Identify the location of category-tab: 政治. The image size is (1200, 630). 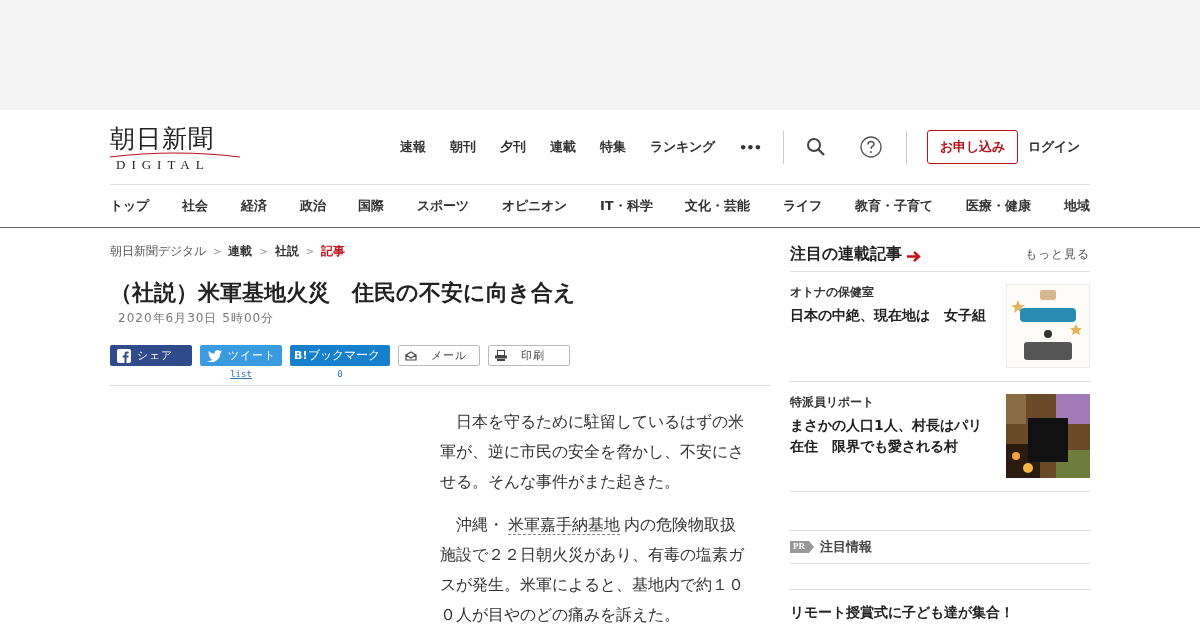
(312, 206).